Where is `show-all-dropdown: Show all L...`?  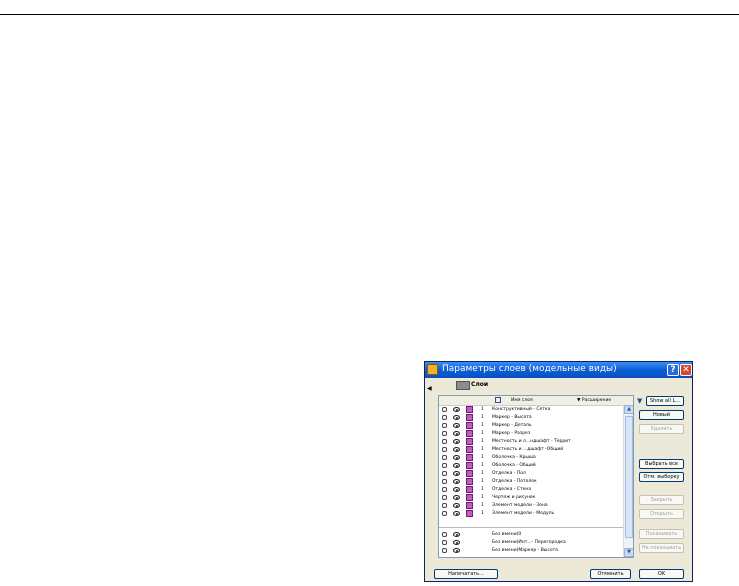
show-all-dropdown: Show all L... is located at coordinates (665, 401).